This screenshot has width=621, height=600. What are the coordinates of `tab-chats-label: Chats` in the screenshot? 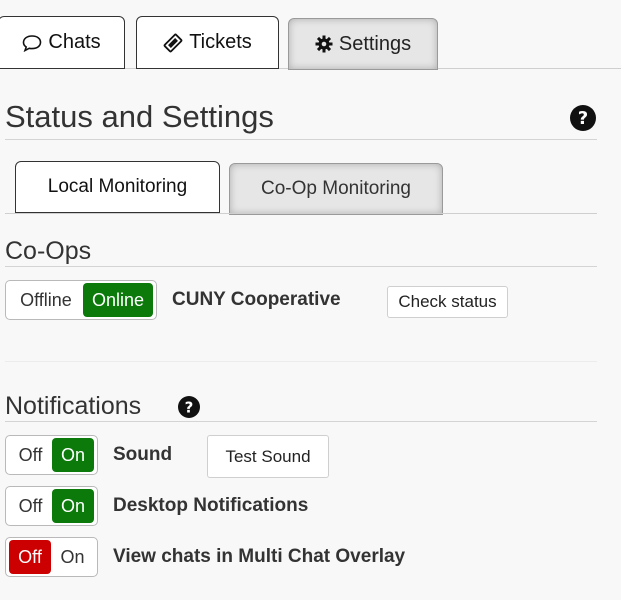 It's located at (74, 42).